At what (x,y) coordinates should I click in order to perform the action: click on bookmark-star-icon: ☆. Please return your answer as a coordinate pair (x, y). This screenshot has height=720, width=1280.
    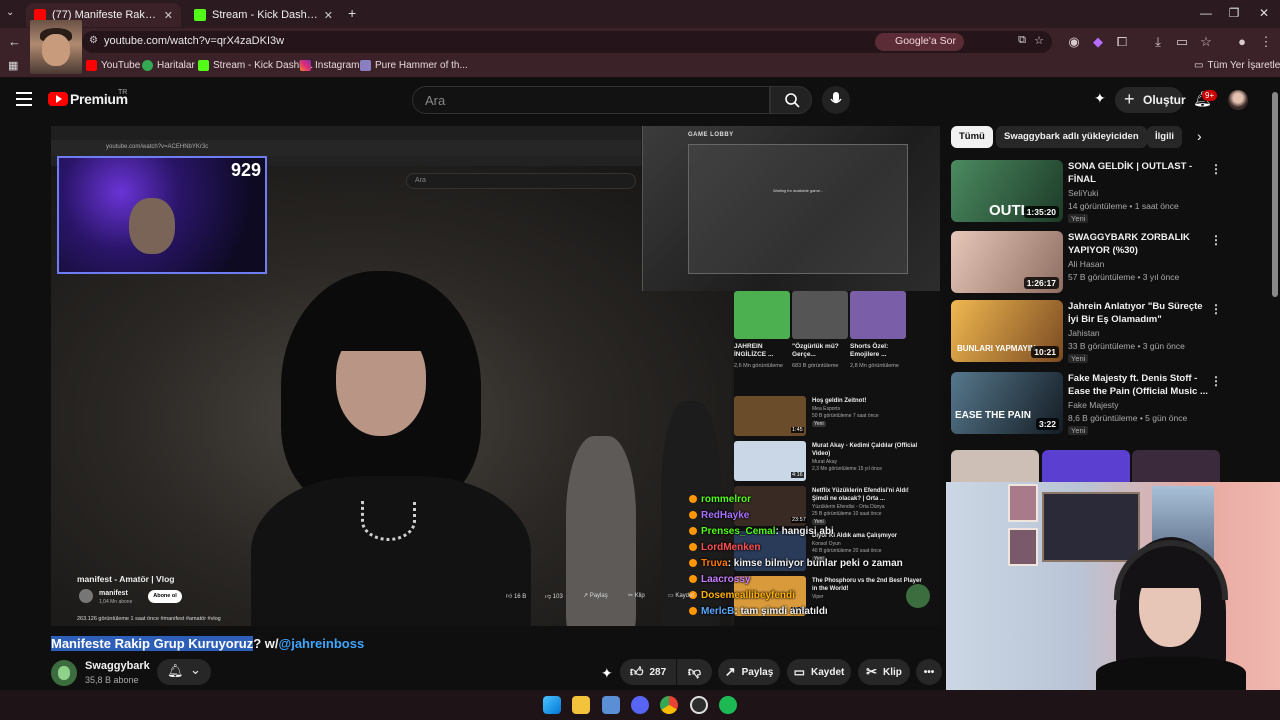
    Looking at the image, I should click on (1039, 40).